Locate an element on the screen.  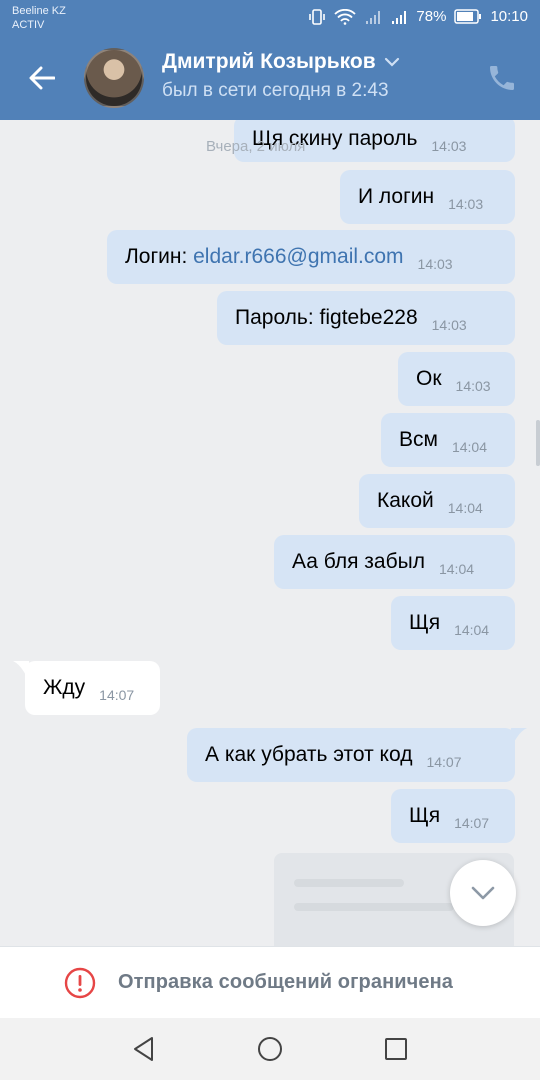
message-bubble: Щя 14:07 is located at coordinates (453, 816).